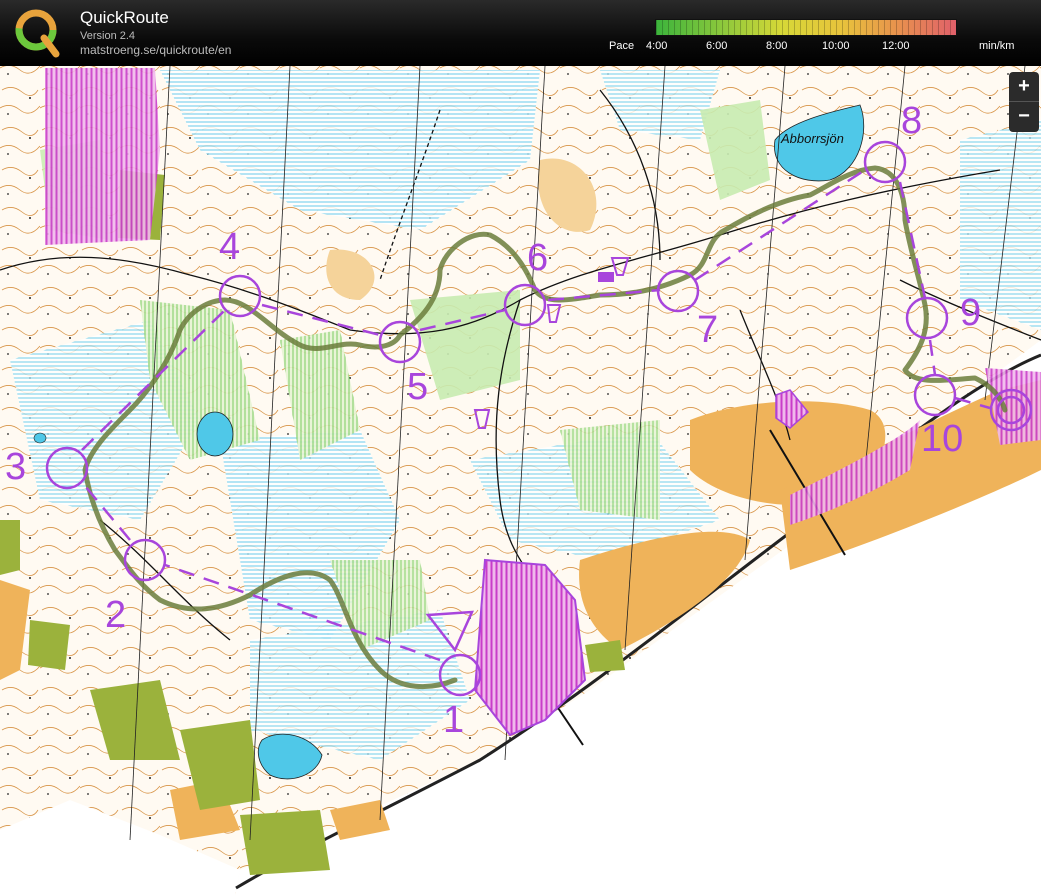 The image size is (1041, 896). I want to click on zoom-control: + −, so click(1024, 102).